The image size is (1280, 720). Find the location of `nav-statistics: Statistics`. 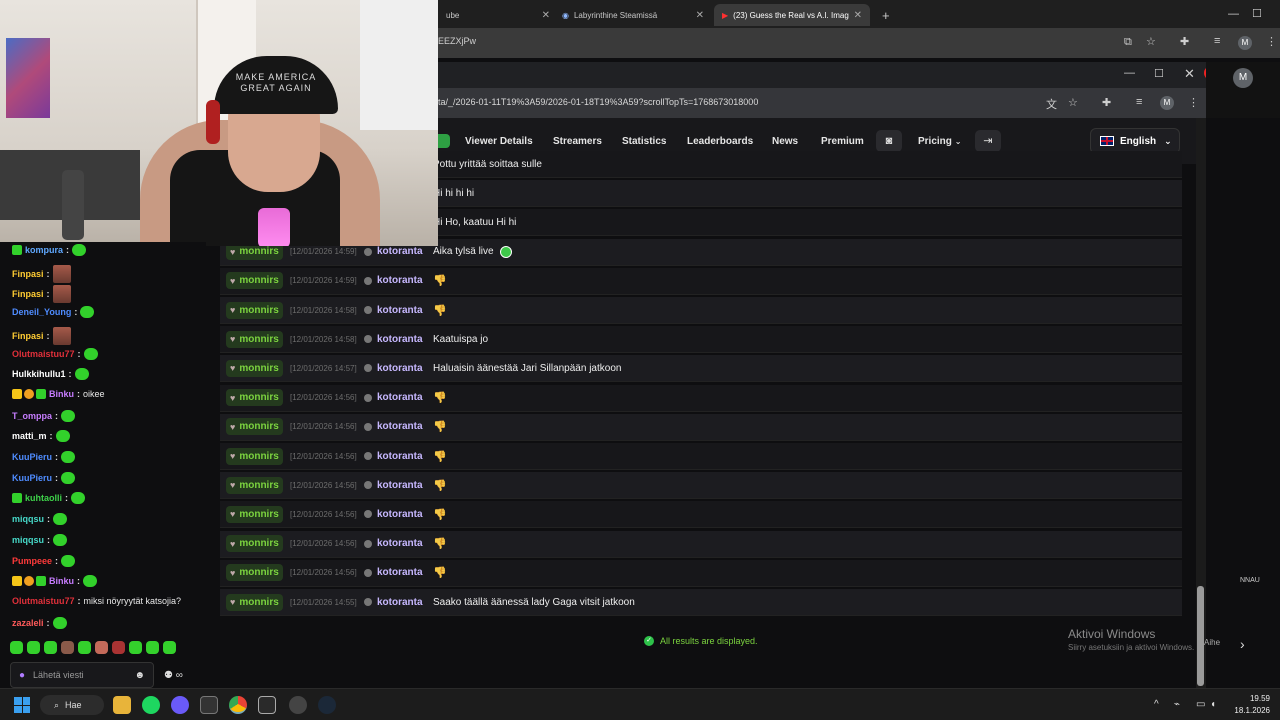

nav-statistics: Statistics is located at coordinates (644, 141).